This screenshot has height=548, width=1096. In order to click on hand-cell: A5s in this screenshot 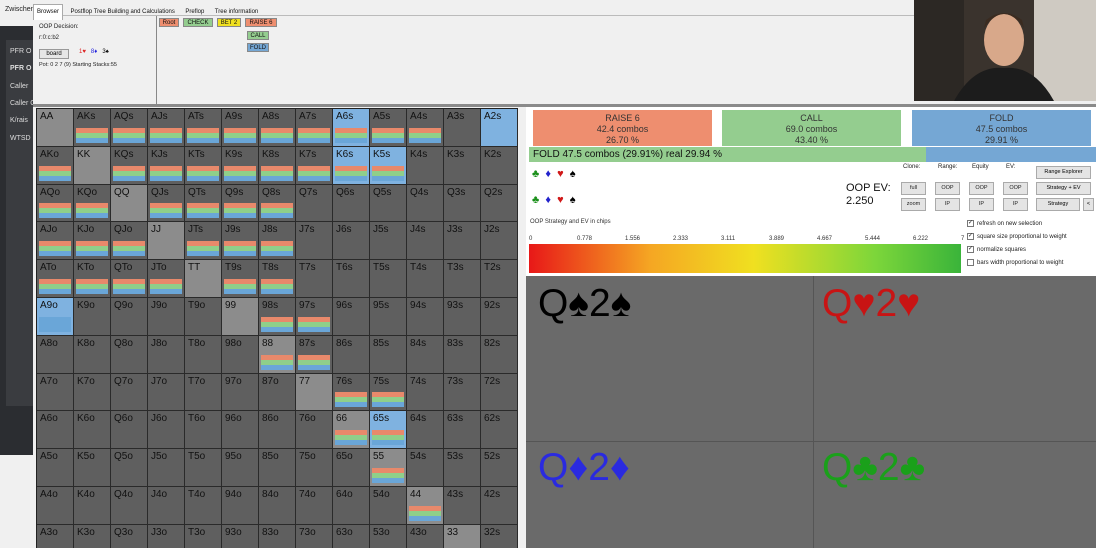, I will do `click(388, 128)`.